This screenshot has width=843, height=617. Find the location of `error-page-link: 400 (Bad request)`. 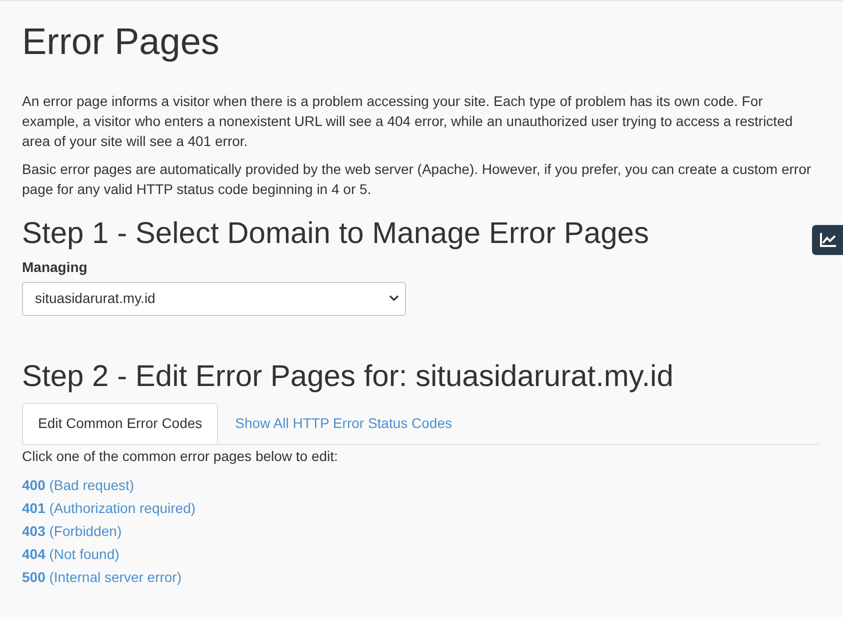

error-page-link: 400 (Bad request) is located at coordinates (78, 485).